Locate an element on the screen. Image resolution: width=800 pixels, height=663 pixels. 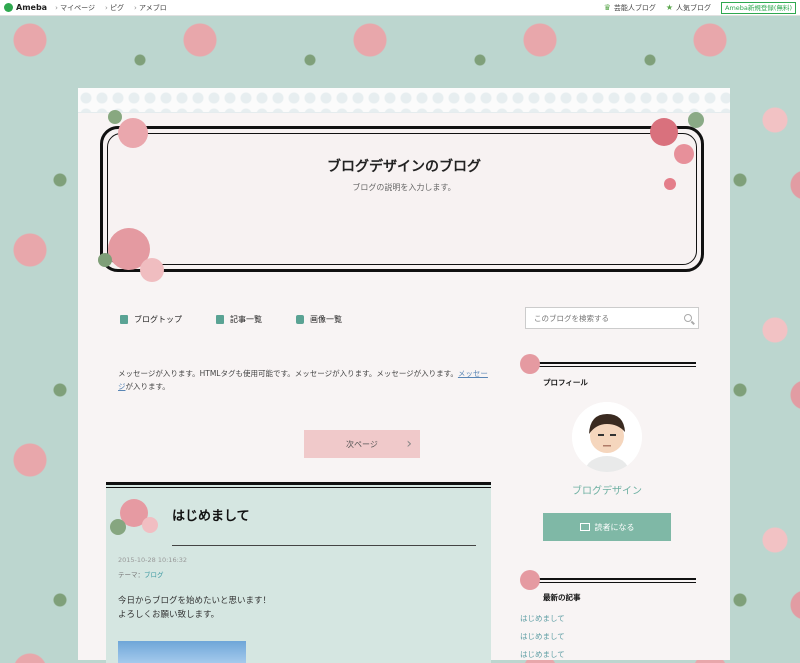
menu-item-label: 画像一覧 is located at coordinates (326, 319).